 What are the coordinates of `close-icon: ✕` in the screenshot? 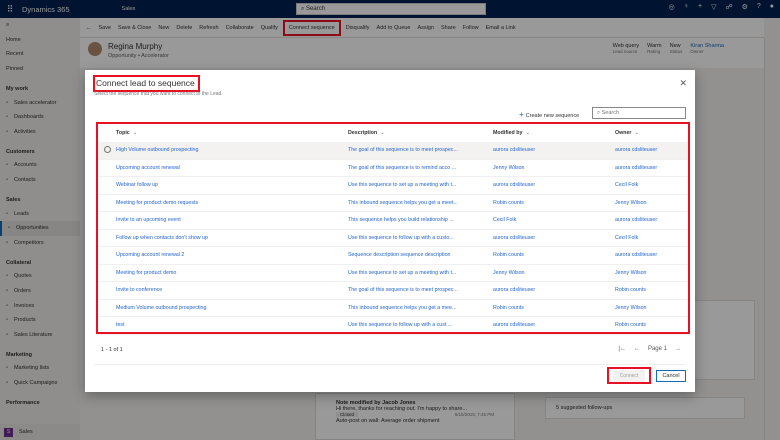 It's located at (683, 83).